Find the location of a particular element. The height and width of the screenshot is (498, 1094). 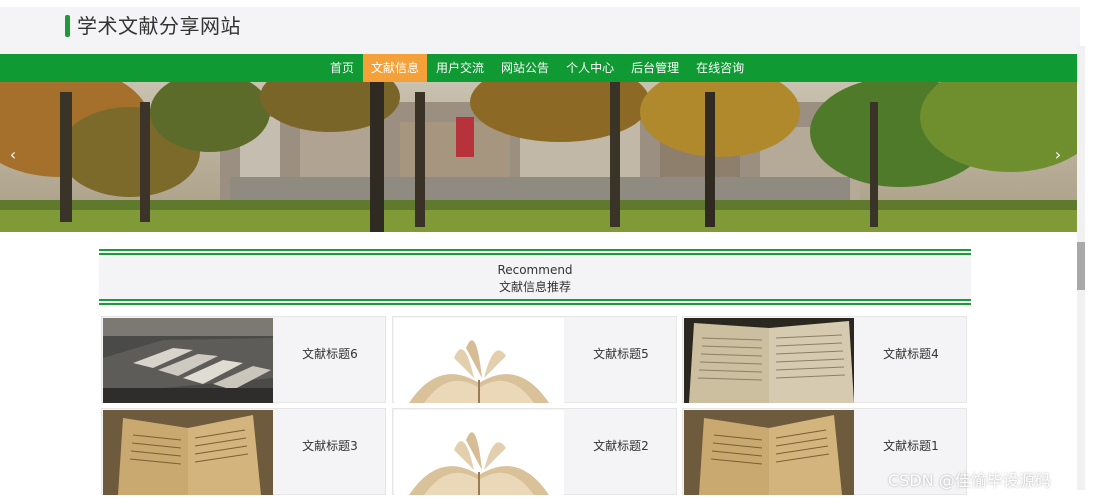

literature-card: 文献标题4 is located at coordinates (824, 359).